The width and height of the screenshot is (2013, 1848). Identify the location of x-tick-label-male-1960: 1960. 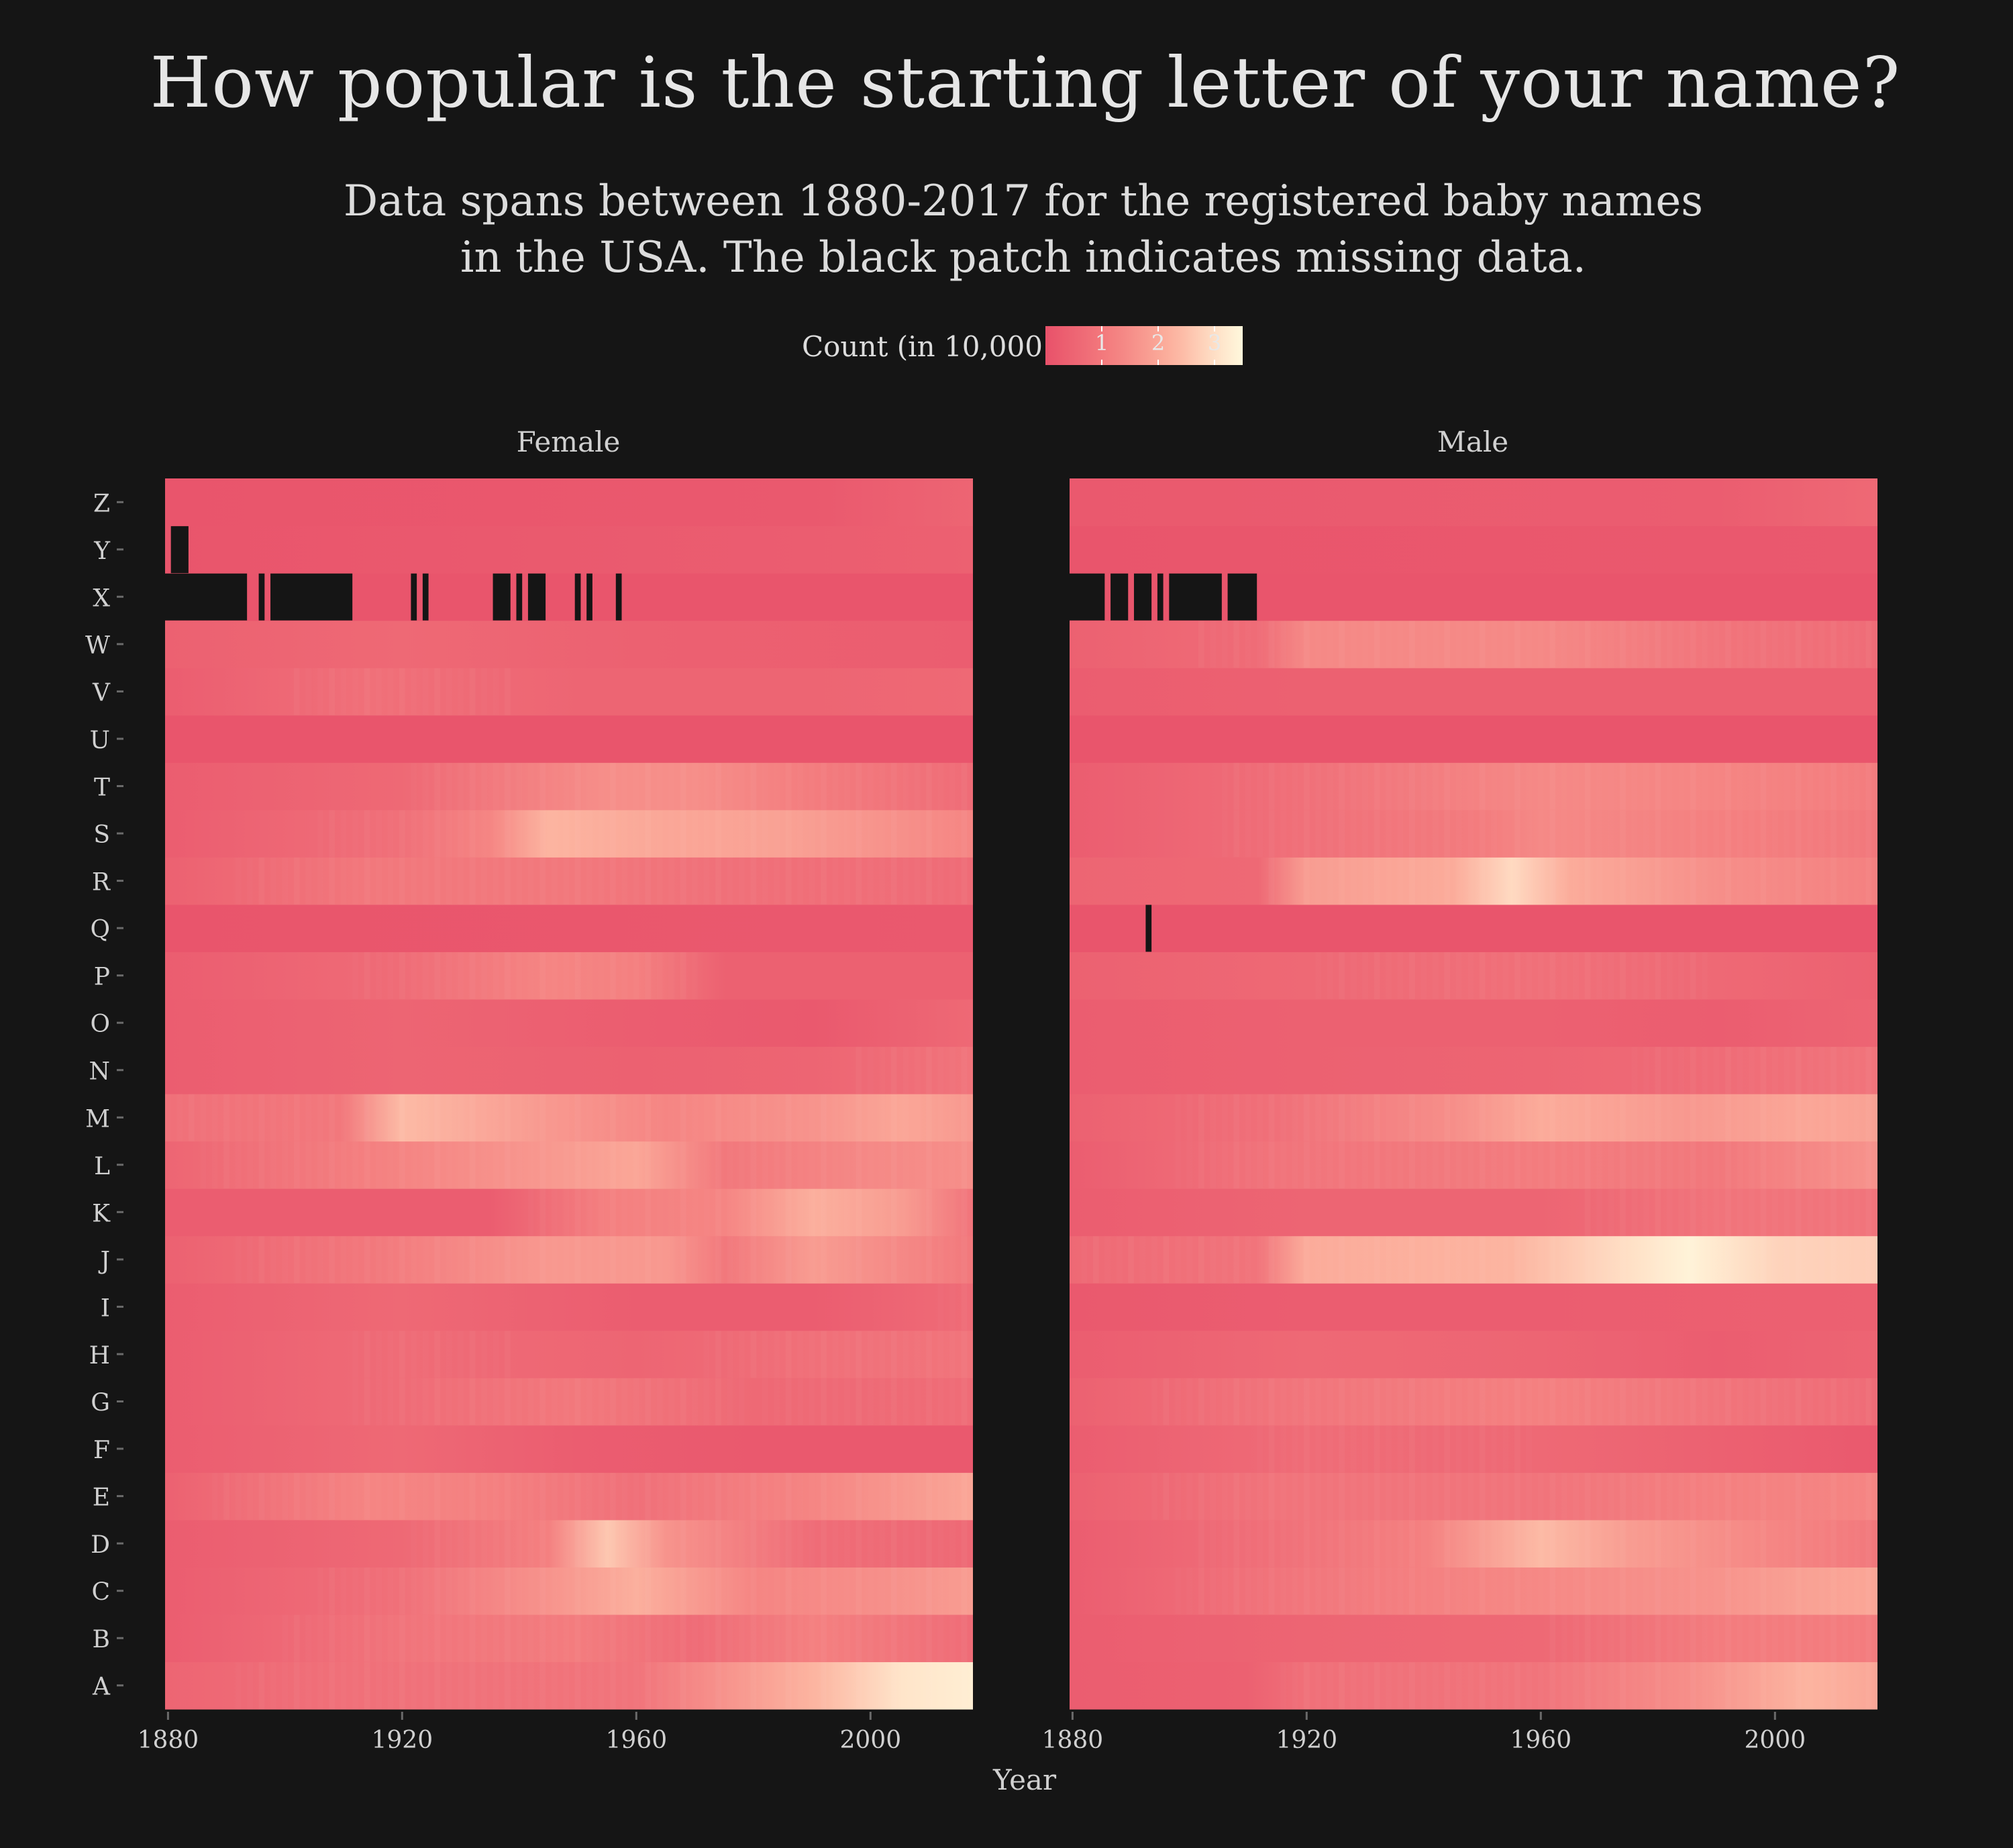
(1541, 1740).